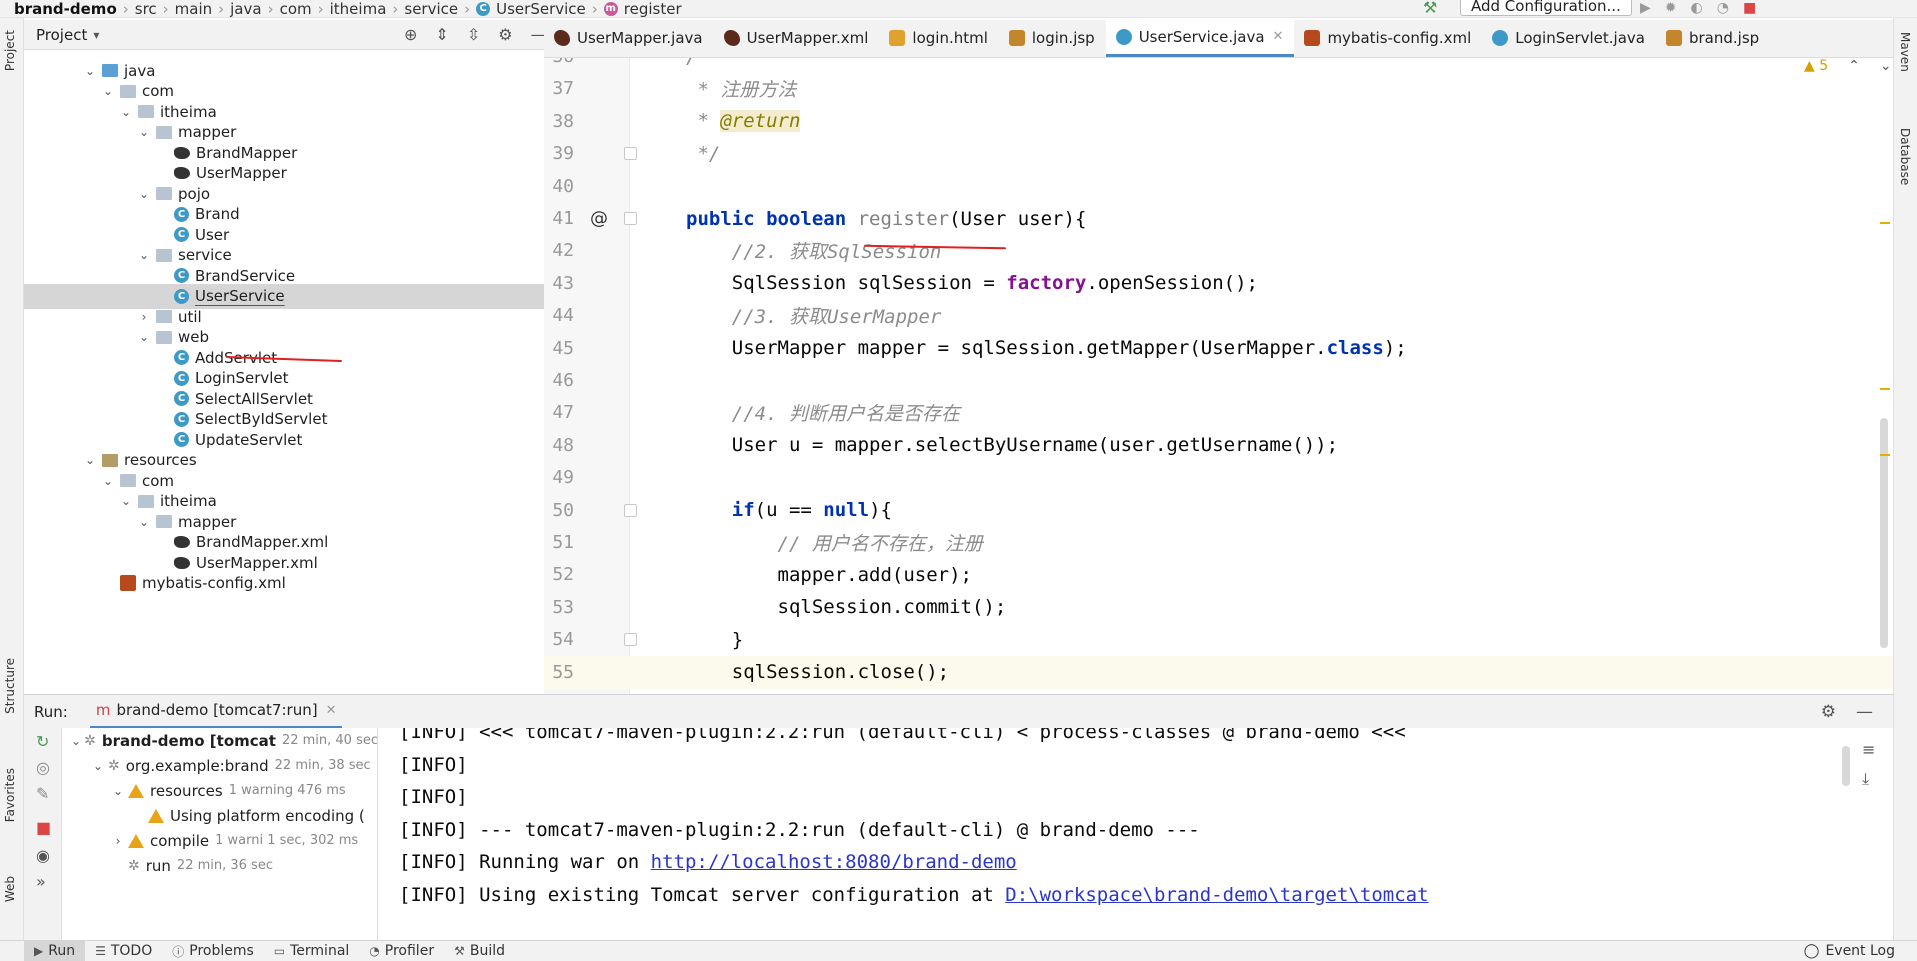 The image size is (1917, 961). I want to click on debug-icon: ✹, so click(1671, 8).